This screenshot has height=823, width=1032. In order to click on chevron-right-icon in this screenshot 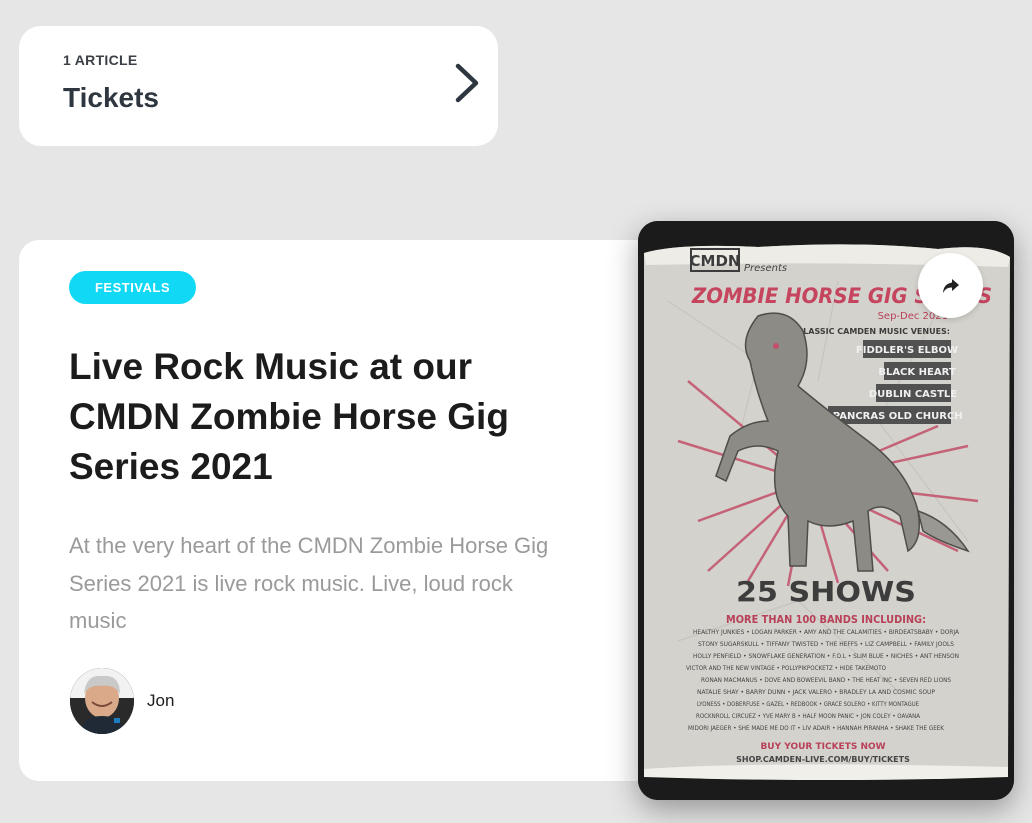, I will do `click(467, 83)`.